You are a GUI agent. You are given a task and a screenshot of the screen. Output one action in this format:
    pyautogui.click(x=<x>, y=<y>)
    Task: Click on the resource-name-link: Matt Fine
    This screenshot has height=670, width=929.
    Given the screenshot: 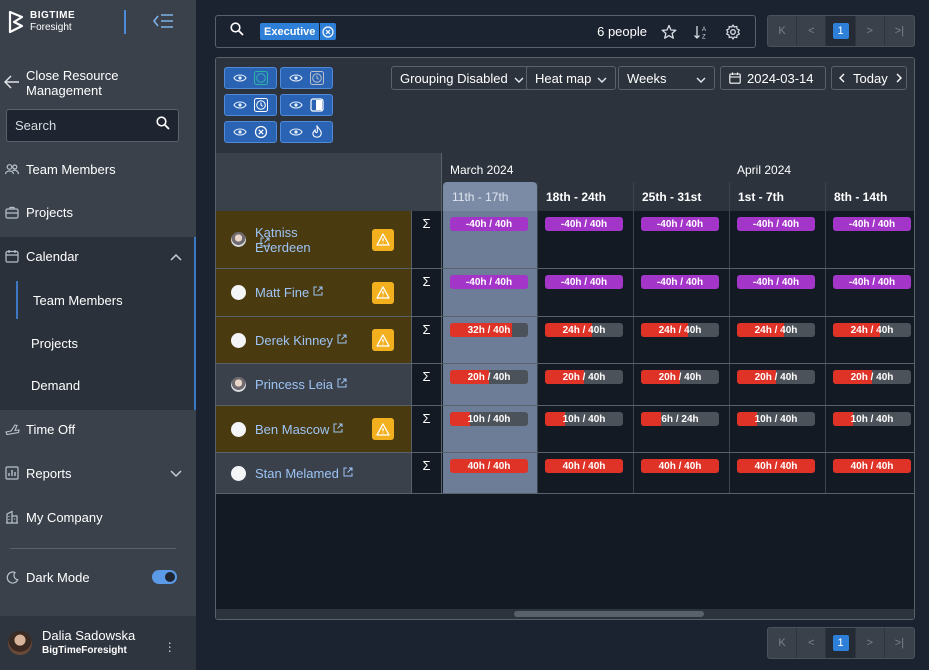 What is the action you would take?
    pyautogui.click(x=282, y=292)
    